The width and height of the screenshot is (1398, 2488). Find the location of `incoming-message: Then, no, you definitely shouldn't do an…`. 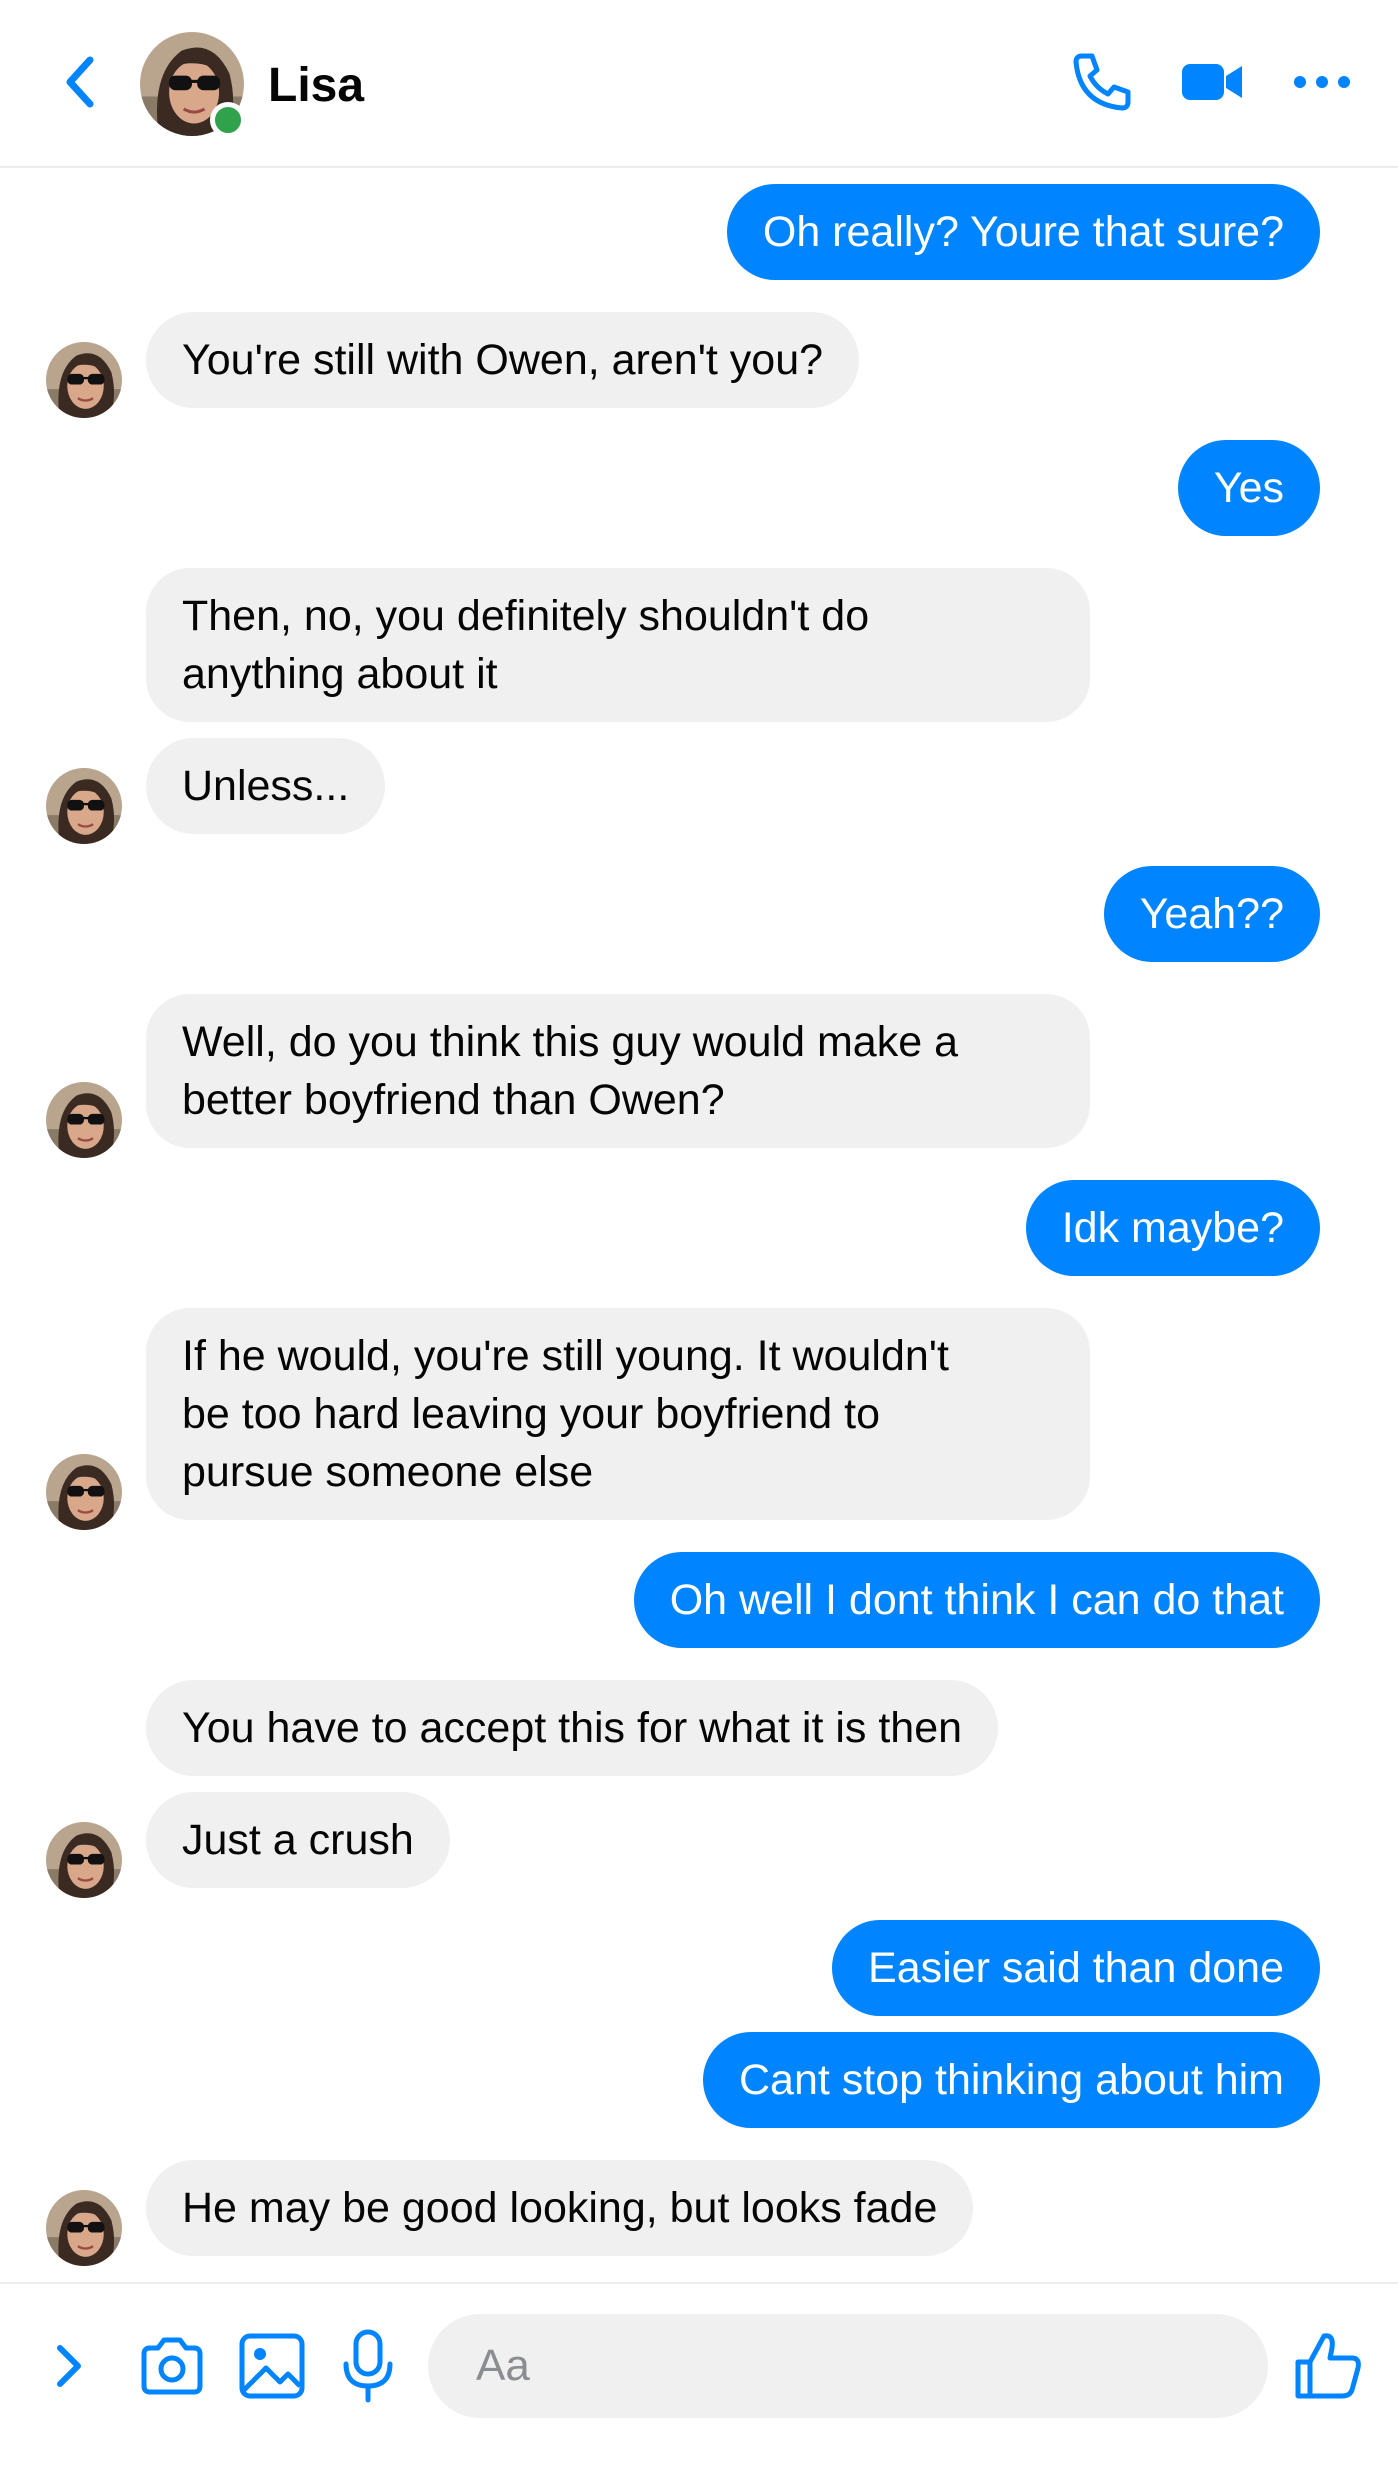

incoming-message: Then, no, you definitely shouldn't do an… is located at coordinates (618, 645).